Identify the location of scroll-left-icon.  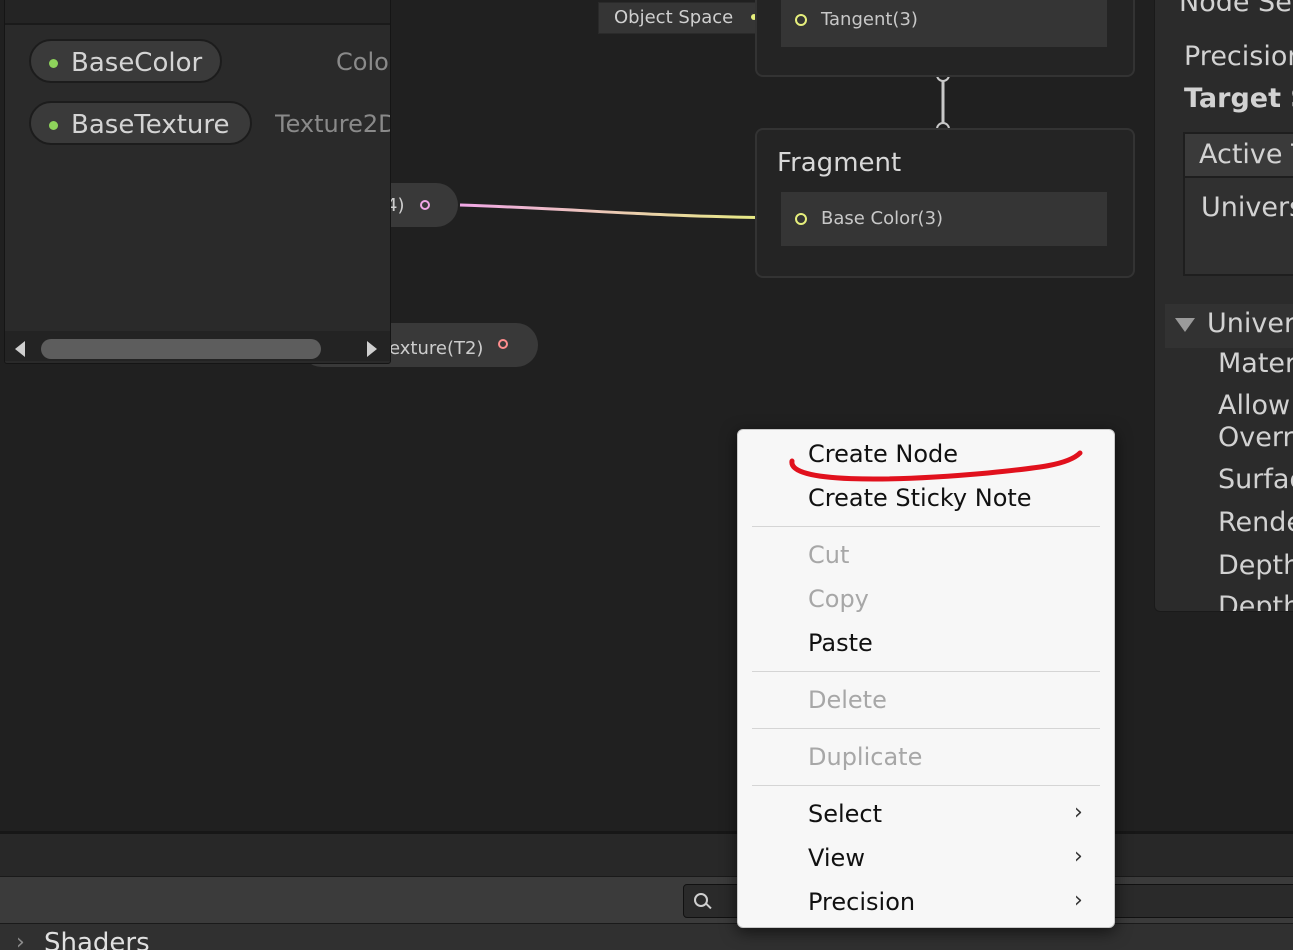
(20, 349).